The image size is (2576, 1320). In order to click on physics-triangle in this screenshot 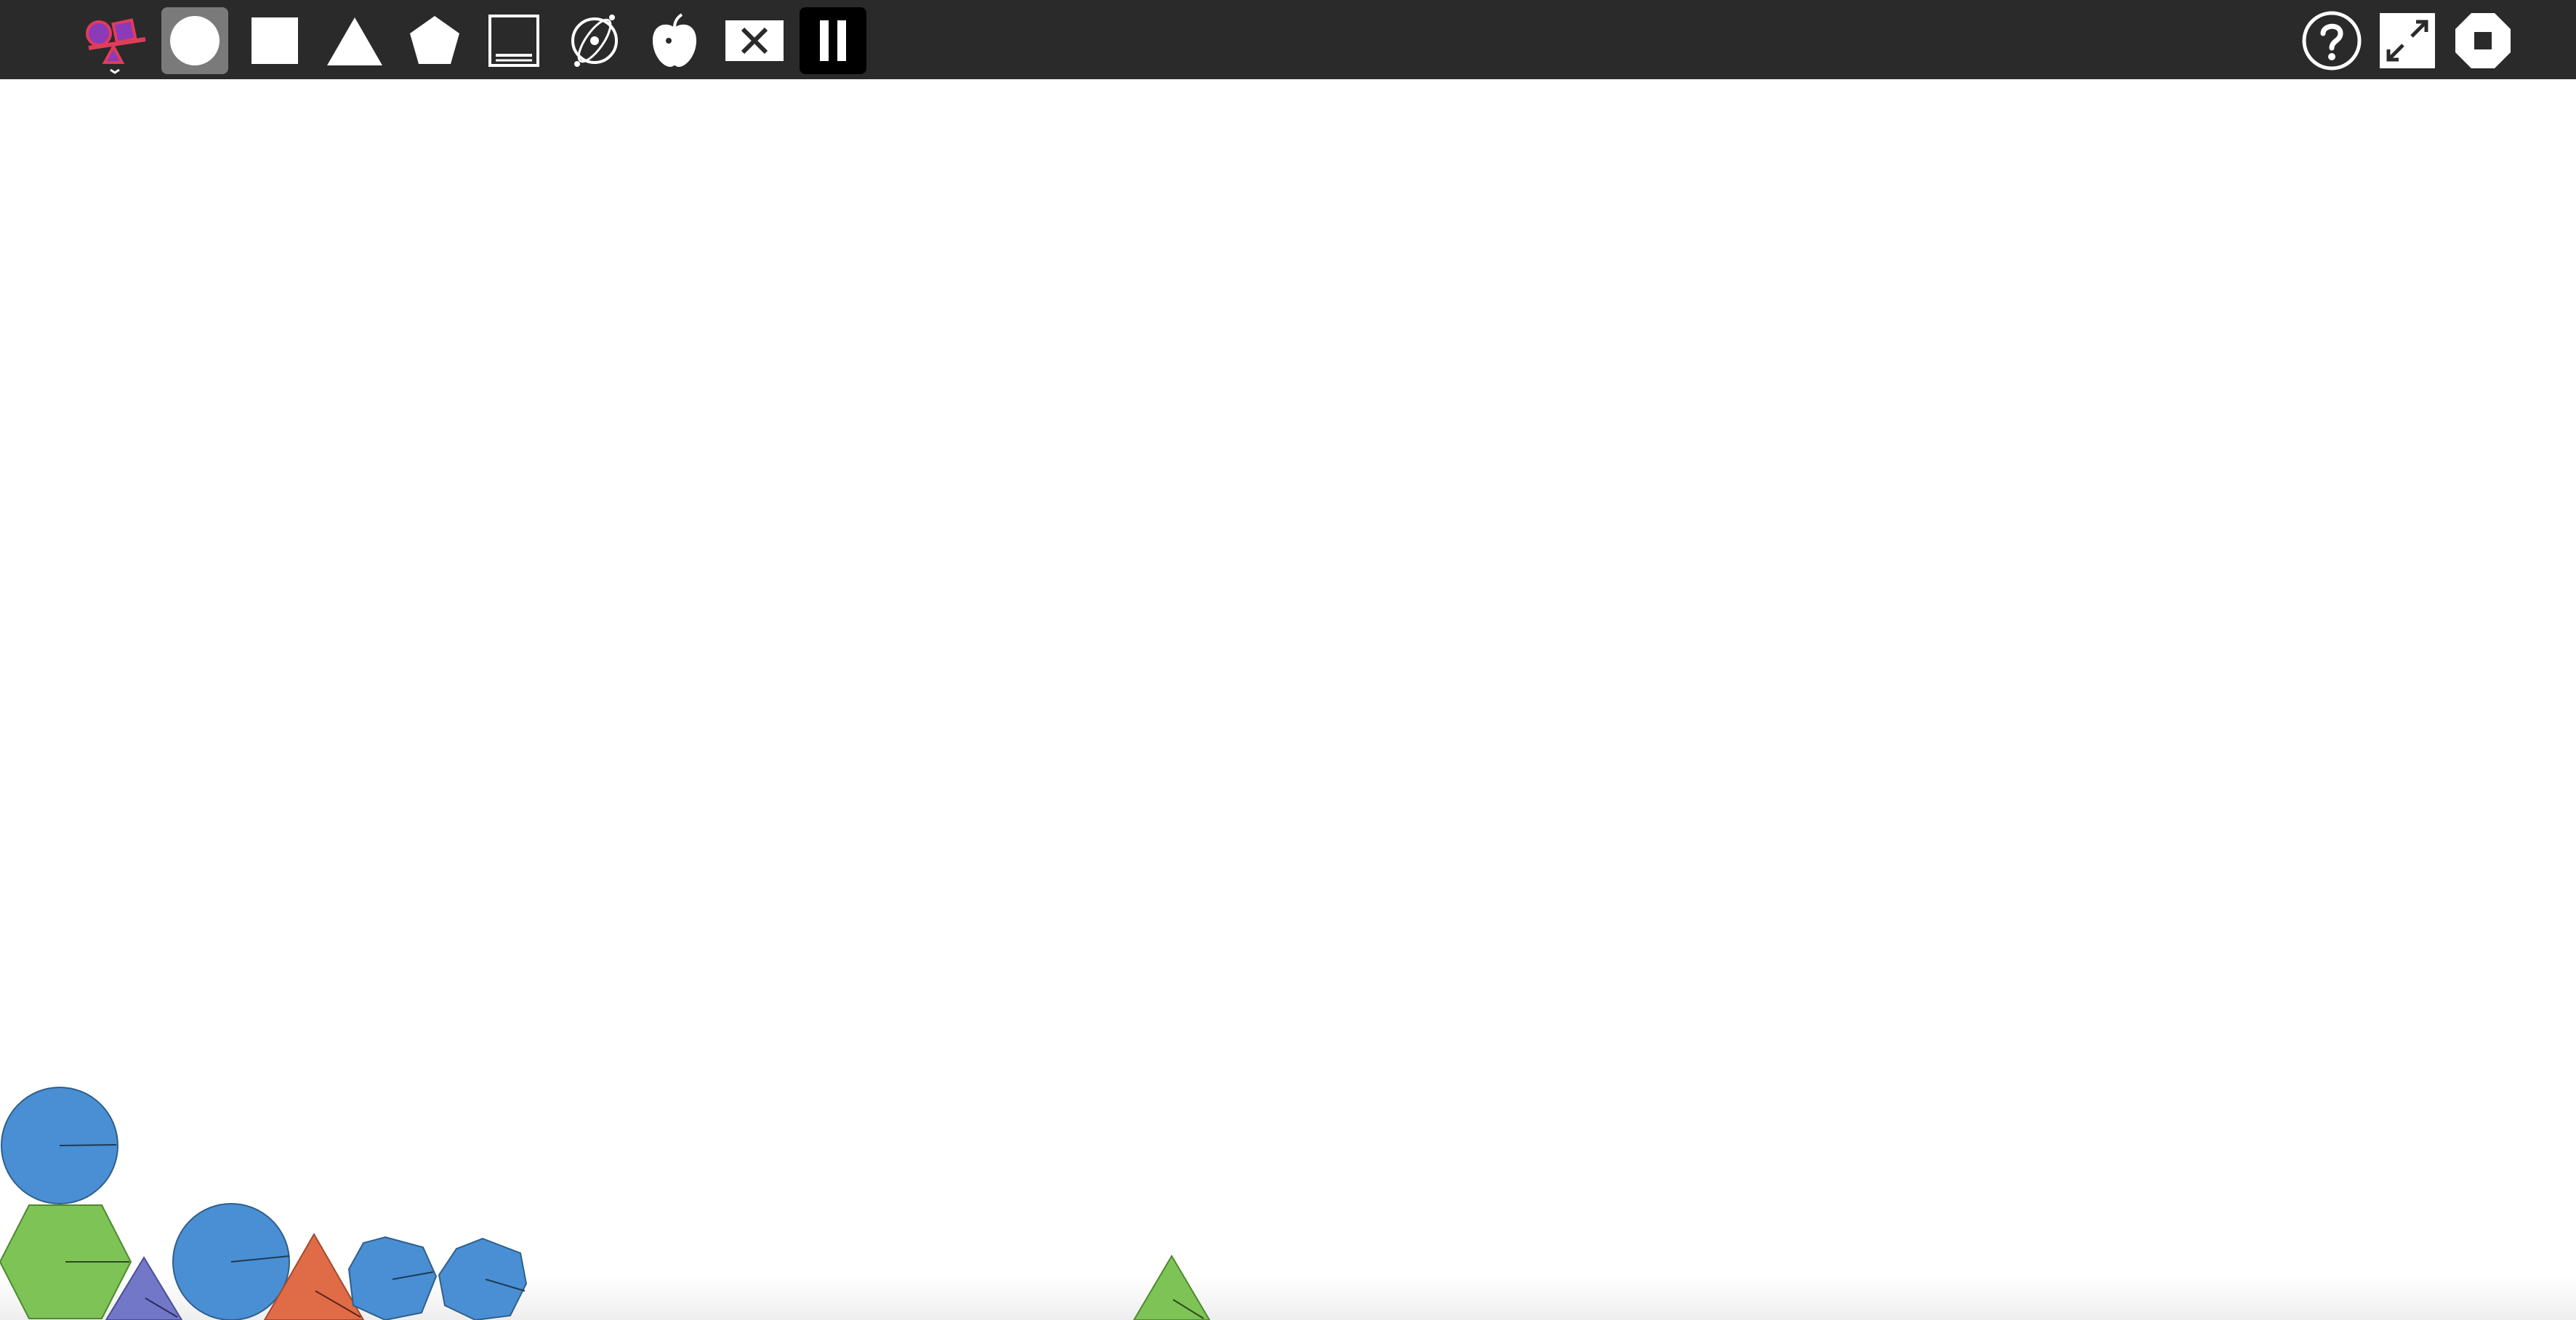, I will do `click(1171, 1287)`.